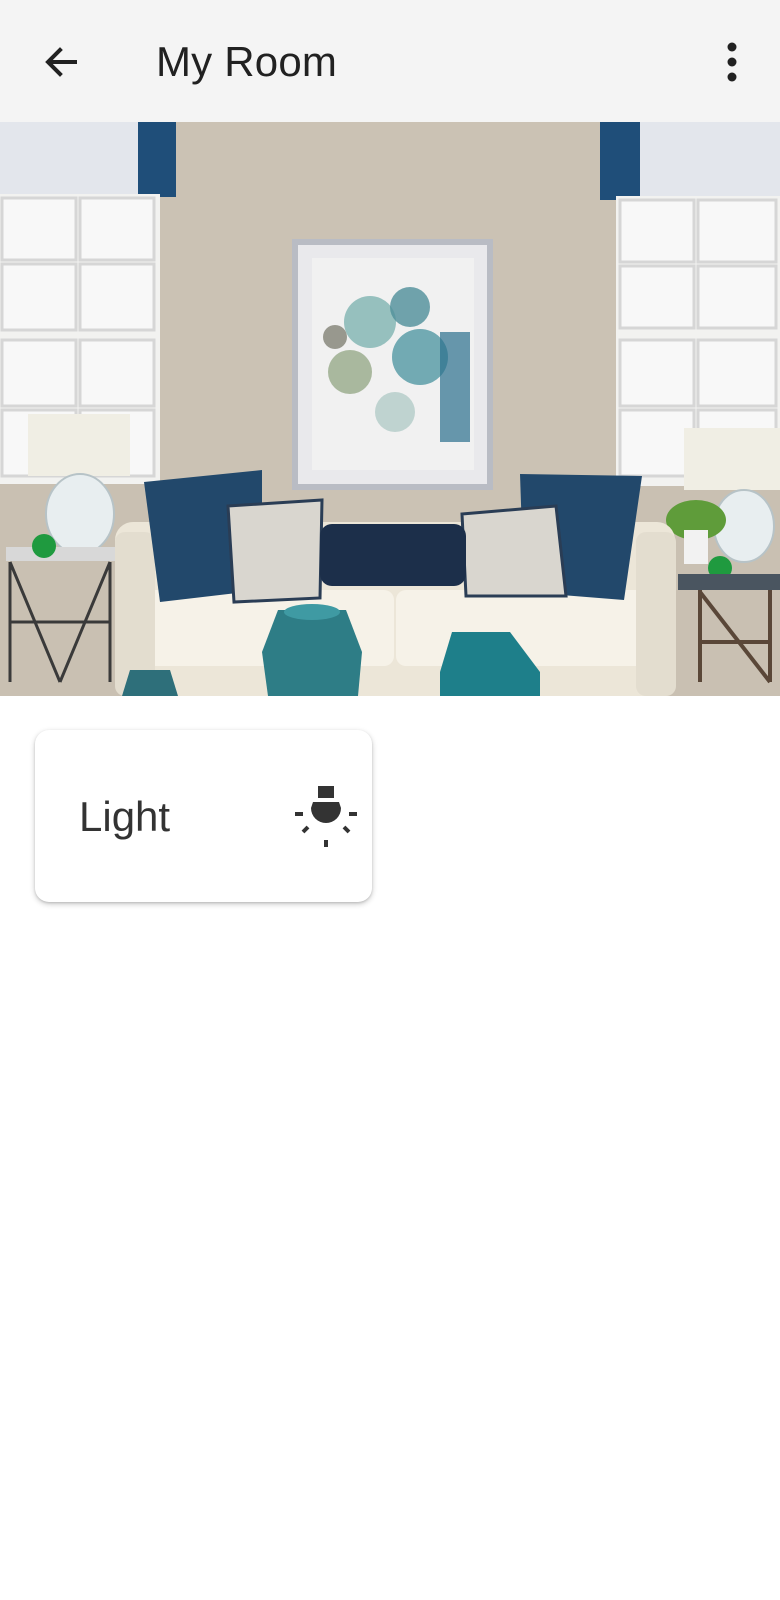 The height and width of the screenshot is (1600, 780). Describe the element at coordinates (390, 61) in the screenshot. I see `app-bar: My Room` at that location.